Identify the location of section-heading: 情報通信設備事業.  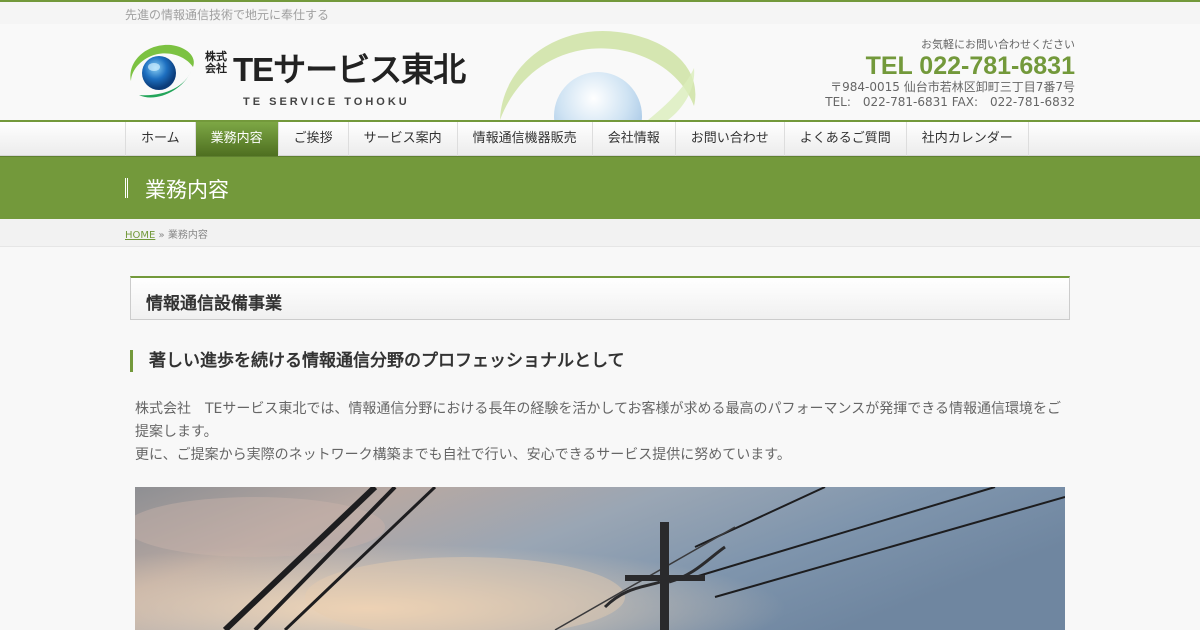
(214, 304).